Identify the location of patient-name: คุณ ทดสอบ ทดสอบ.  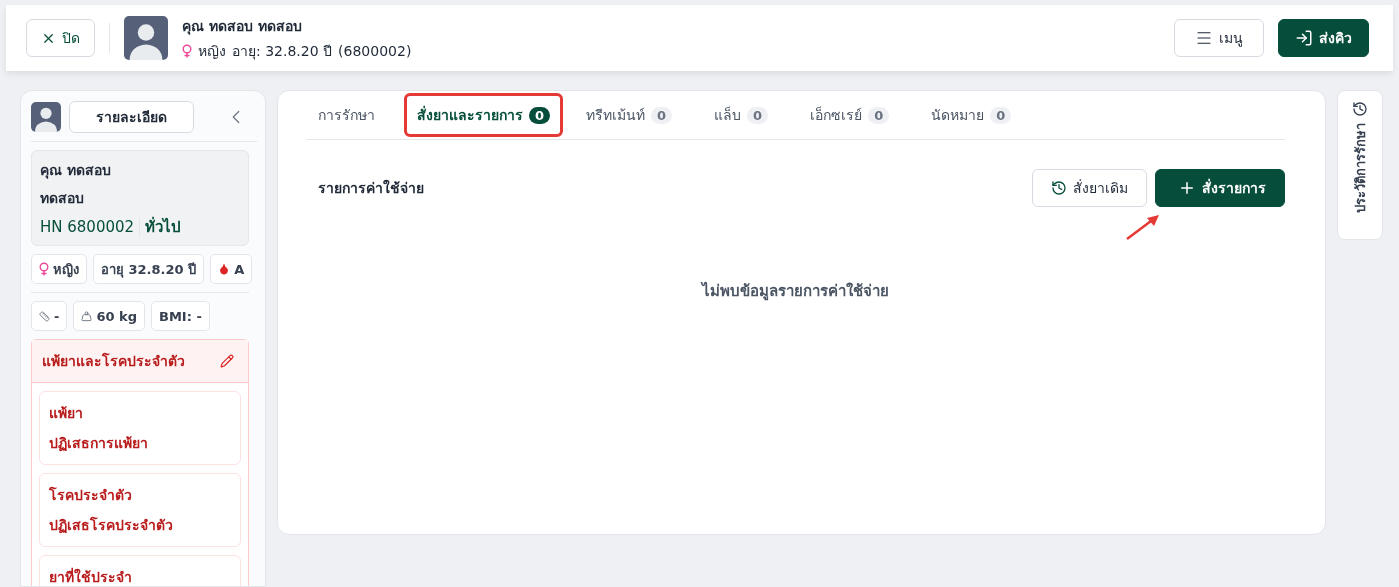
(242, 26).